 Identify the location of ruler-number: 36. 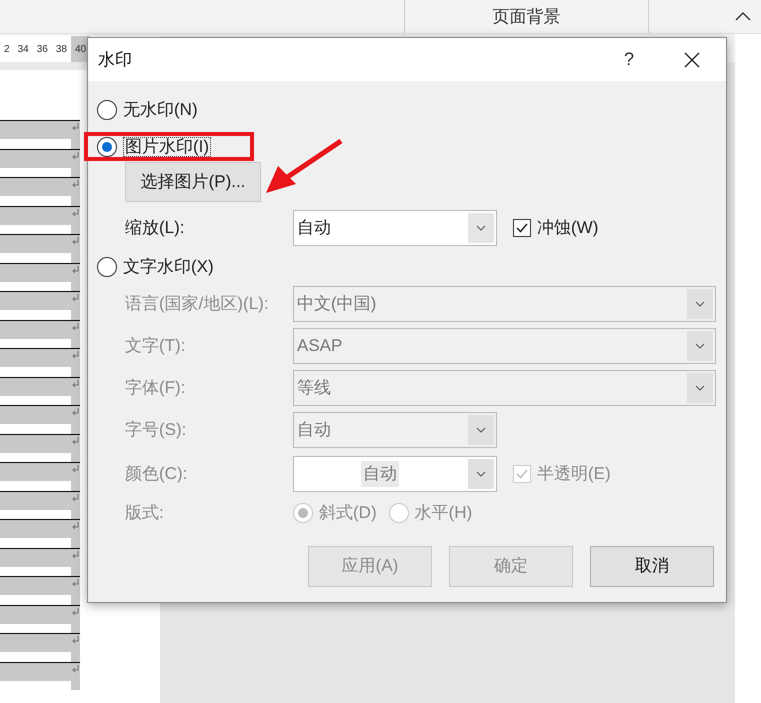
(42, 49).